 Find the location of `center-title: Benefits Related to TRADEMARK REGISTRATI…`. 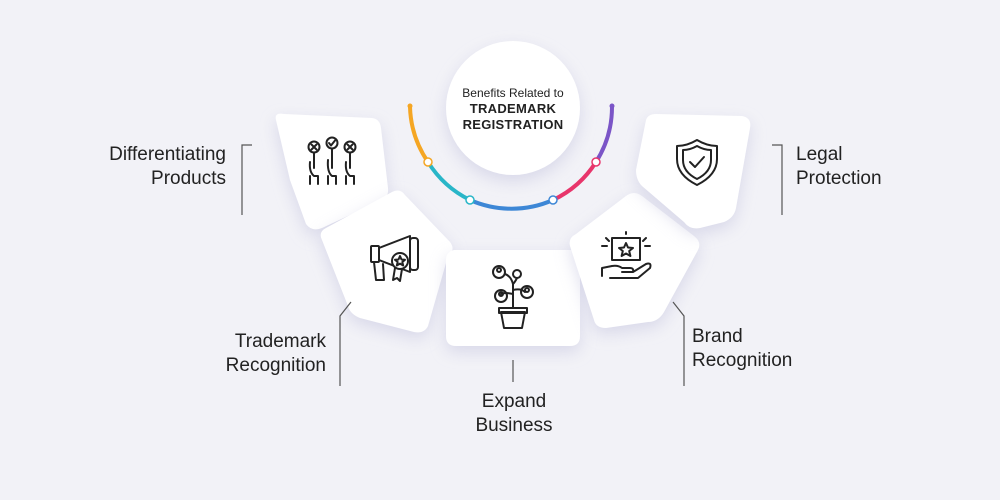

center-title: Benefits Related to TRADEMARK REGISTRATI… is located at coordinates (513, 109).